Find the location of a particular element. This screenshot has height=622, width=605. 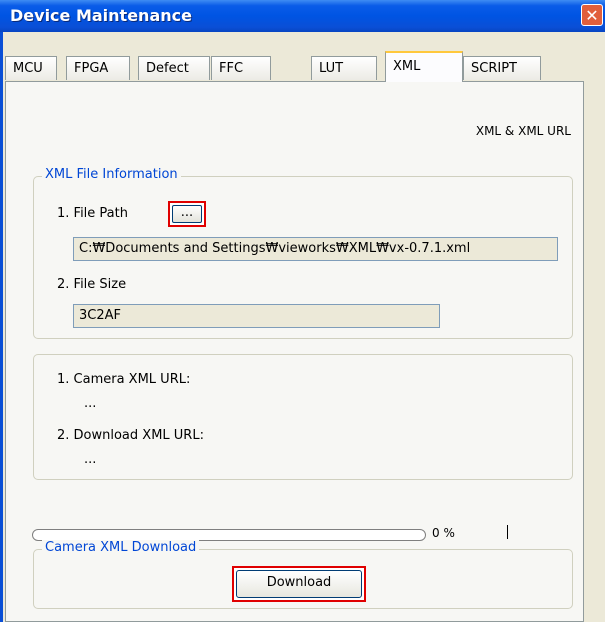

file-size-label: 2. File Size is located at coordinates (92, 284).